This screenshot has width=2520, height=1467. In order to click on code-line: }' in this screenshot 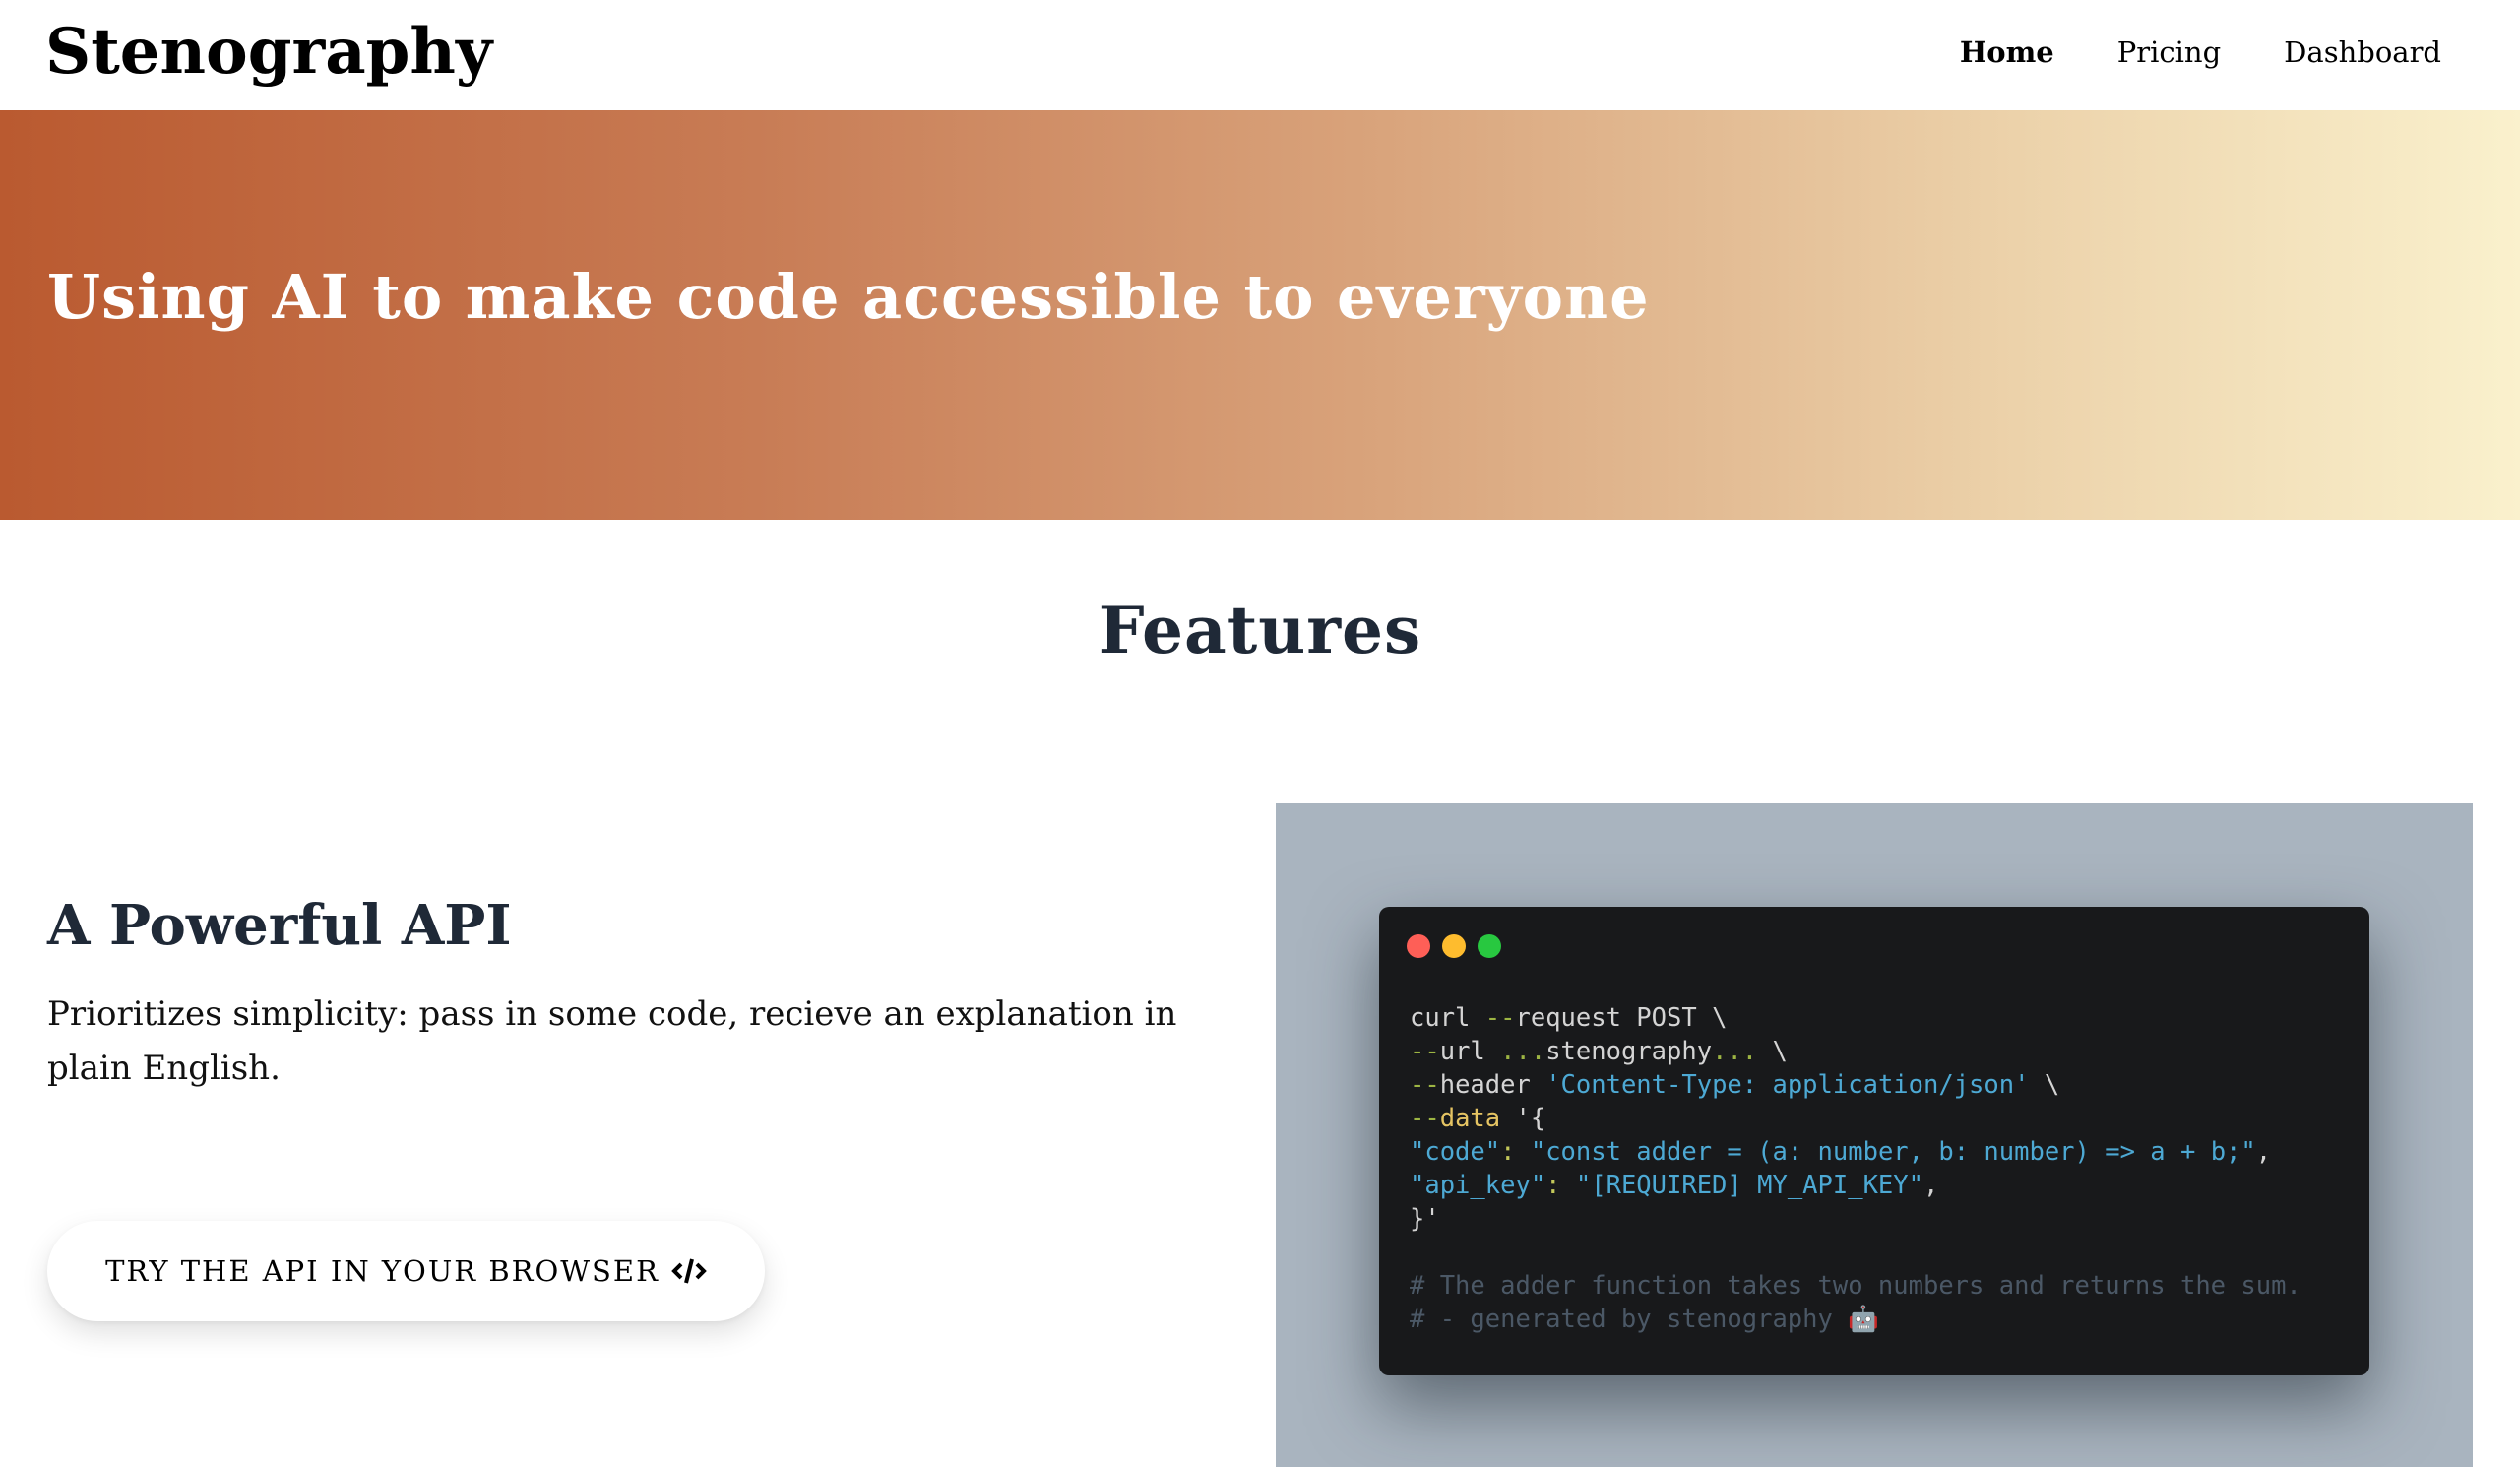, I will do `click(1855, 1219)`.